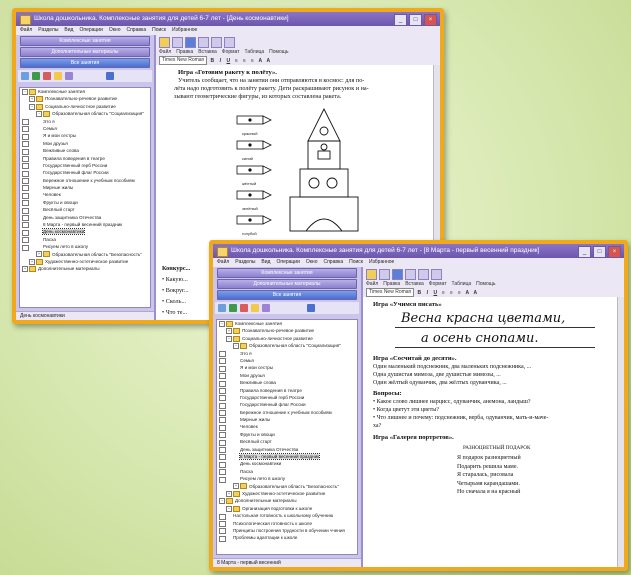 This screenshot has height=575, width=631. What do you see at coordinates (26, 30) in the screenshot?
I see `back-menu-item: Файл` at bounding box center [26, 30].